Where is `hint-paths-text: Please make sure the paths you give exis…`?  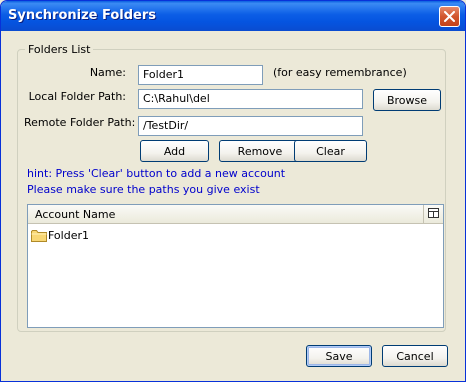
hint-paths-text: Please make sure the paths you give exis… is located at coordinates (143, 189).